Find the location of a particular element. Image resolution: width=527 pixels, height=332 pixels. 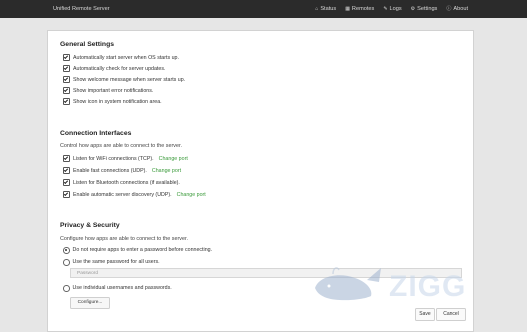

option-individual-users: Use individual usernames and passwords. is located at coordinates (117, 288).